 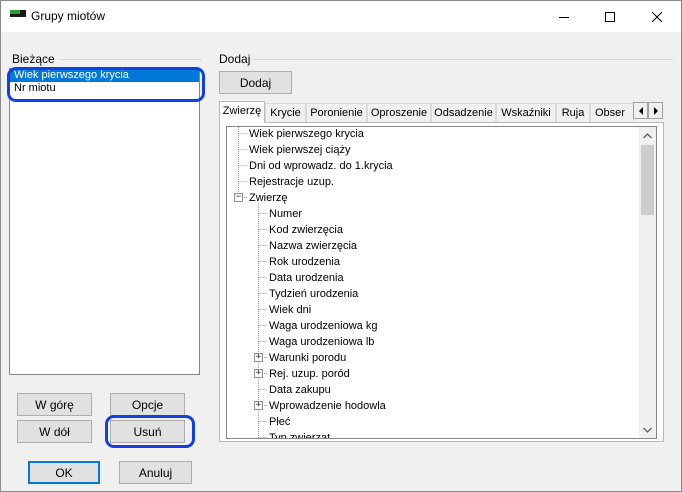 I want to click on tab-odsadzenie: Odsadzenie, so click(x=463, y=113).